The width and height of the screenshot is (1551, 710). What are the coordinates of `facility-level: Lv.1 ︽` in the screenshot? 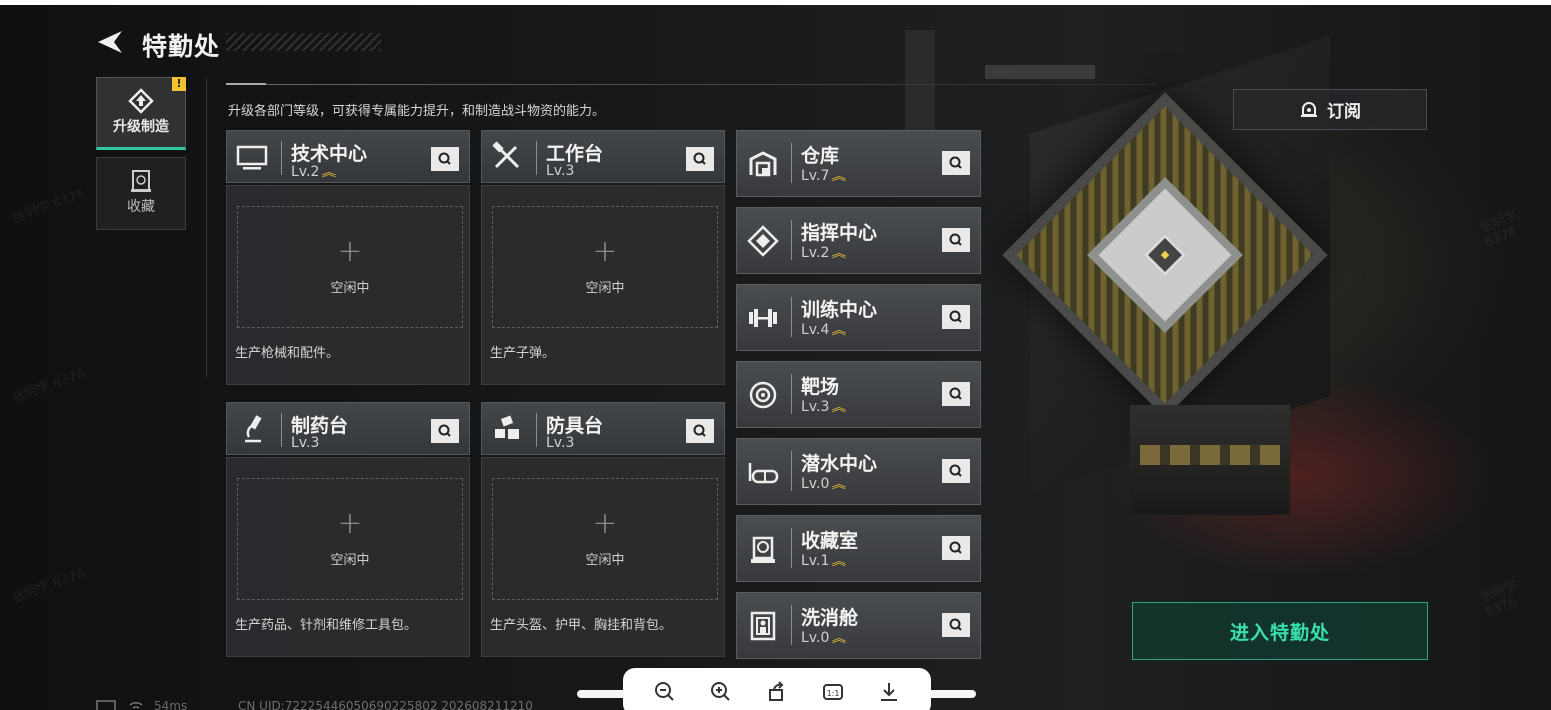 It's located at (824, 561).